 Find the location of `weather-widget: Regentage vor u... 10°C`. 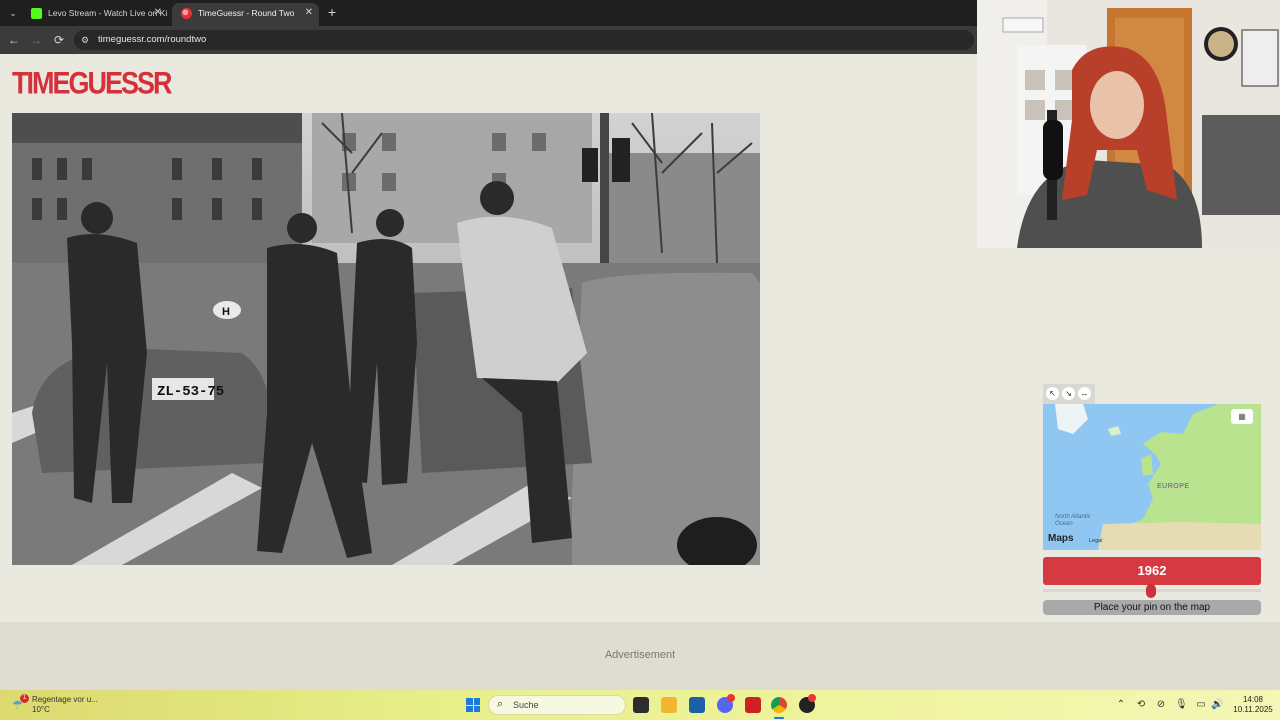

weather-widget: Regentage vor u... 10°C is located at coordinates (65, 705).